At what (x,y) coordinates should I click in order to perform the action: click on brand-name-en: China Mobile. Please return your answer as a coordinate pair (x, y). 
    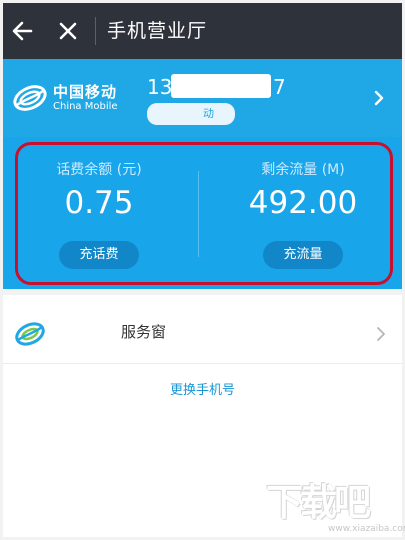
    Looking at the image, I should click on (85, 106).